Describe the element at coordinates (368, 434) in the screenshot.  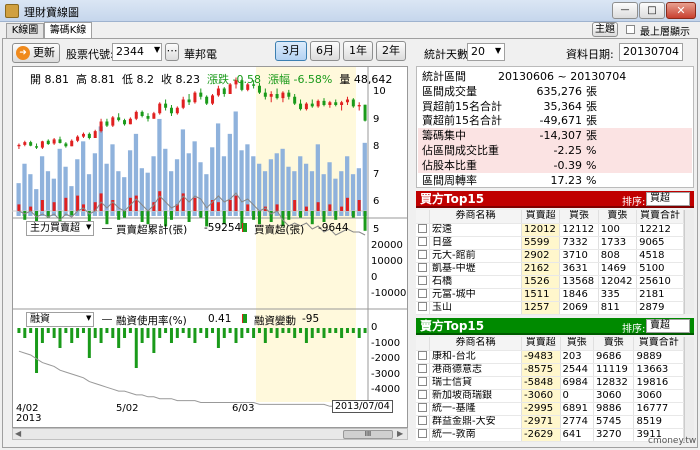
I see `scroll-thumb: III` at that location.